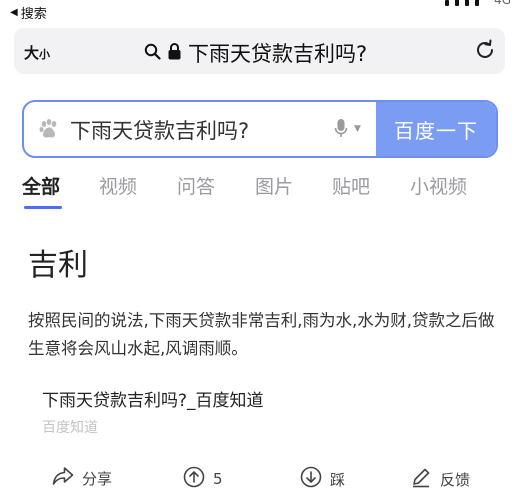 The width and height of the screenshot is (519, 500). I want to click on action-bar: 分享 5 踩 反馈, so click(259, 481).